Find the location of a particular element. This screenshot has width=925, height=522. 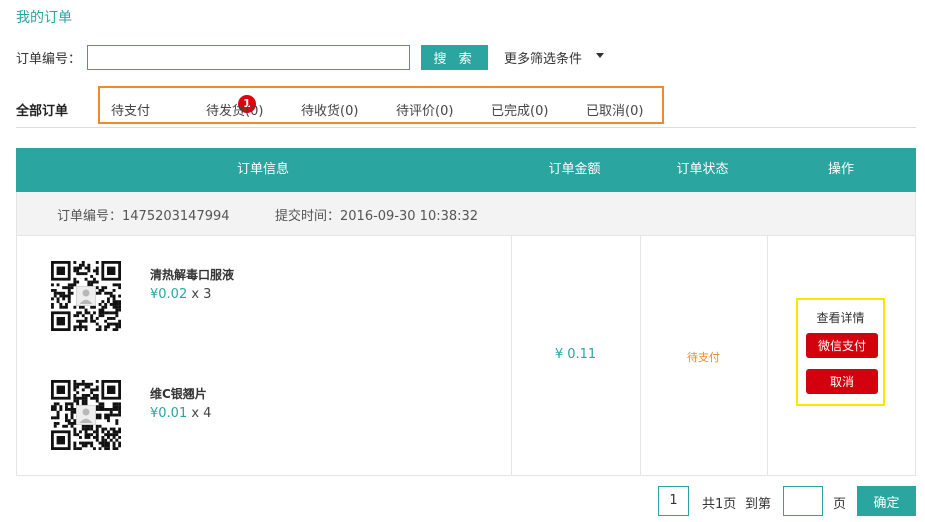

wechat-pay-button: 微信支付 is located at coordinates (842, 345).